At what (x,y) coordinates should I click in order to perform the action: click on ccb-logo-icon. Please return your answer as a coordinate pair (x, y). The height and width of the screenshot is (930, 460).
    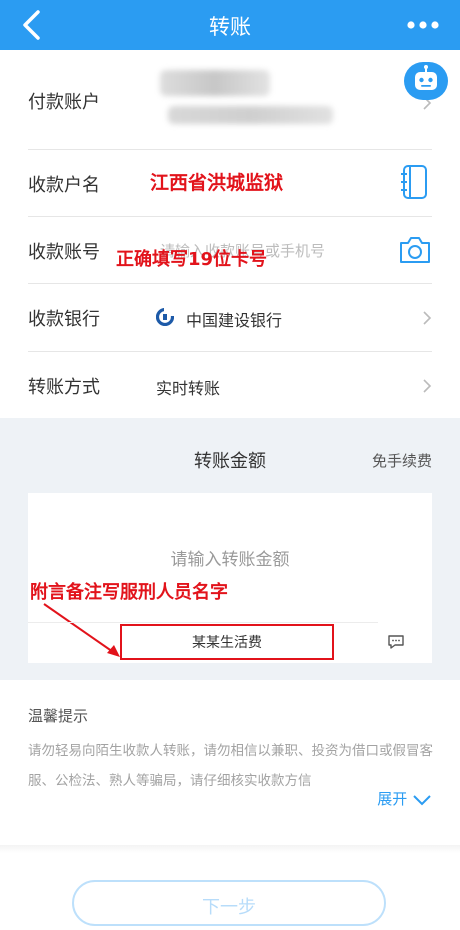
    Looking at the image, I should click on (165, 317).